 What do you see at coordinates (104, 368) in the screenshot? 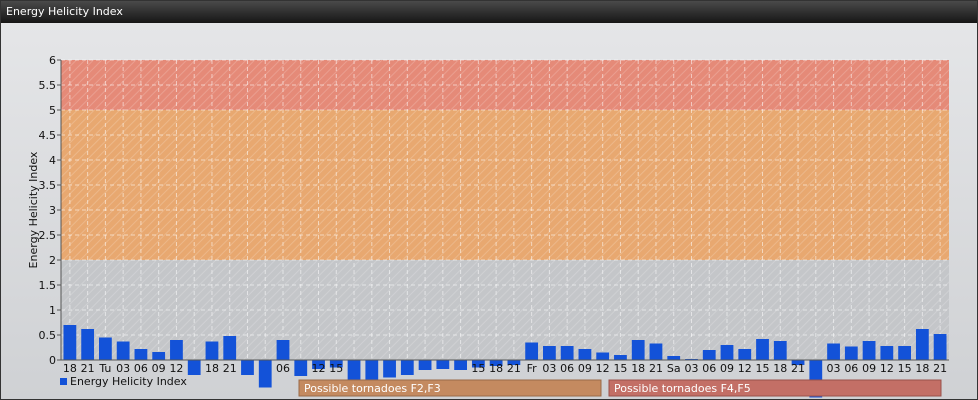
I see `x-tick-label: Tu` at bounding box center [104, 368].